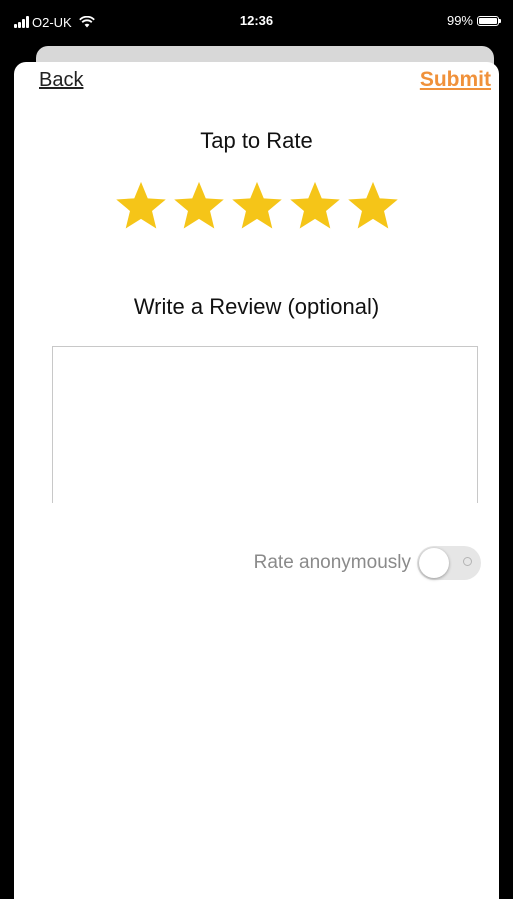 The width and height of the screenshot is (513, 899). Describe the element at coordinates (373, 206) in the screenshot. I see `star-5-icon` at that location.